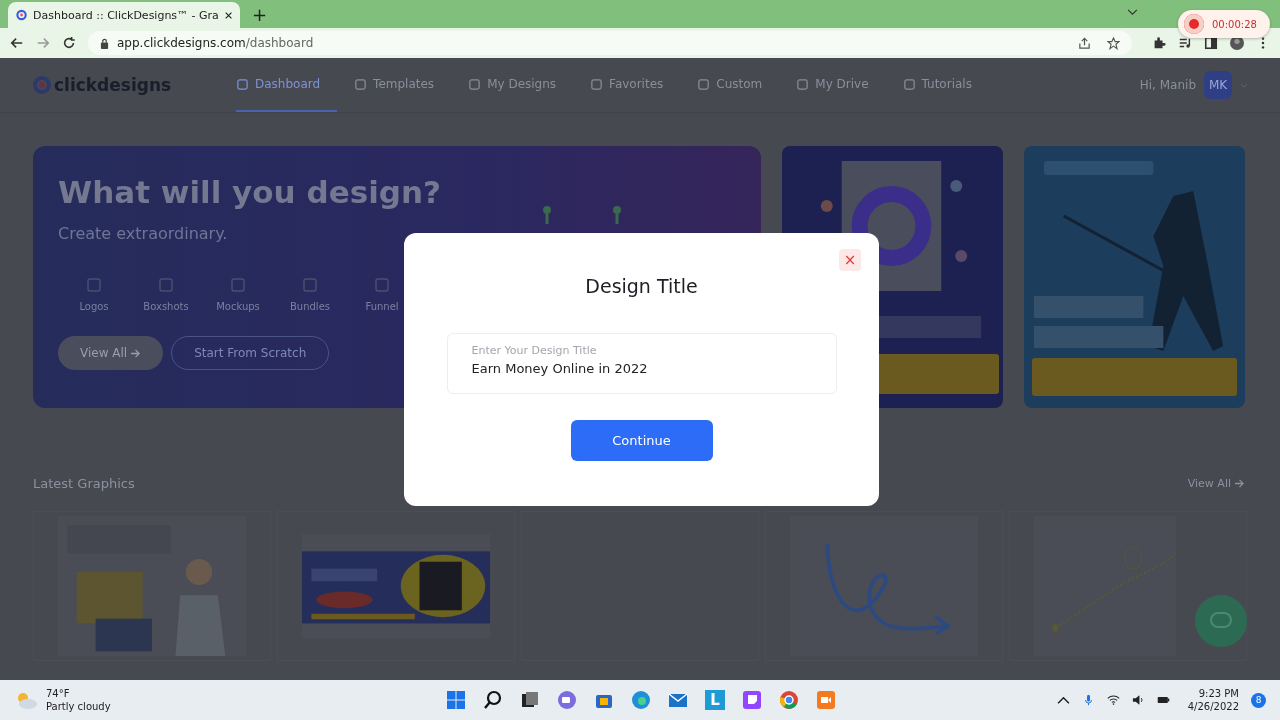  I want to click on section-title: Latest Graphics, so click(84, 483).